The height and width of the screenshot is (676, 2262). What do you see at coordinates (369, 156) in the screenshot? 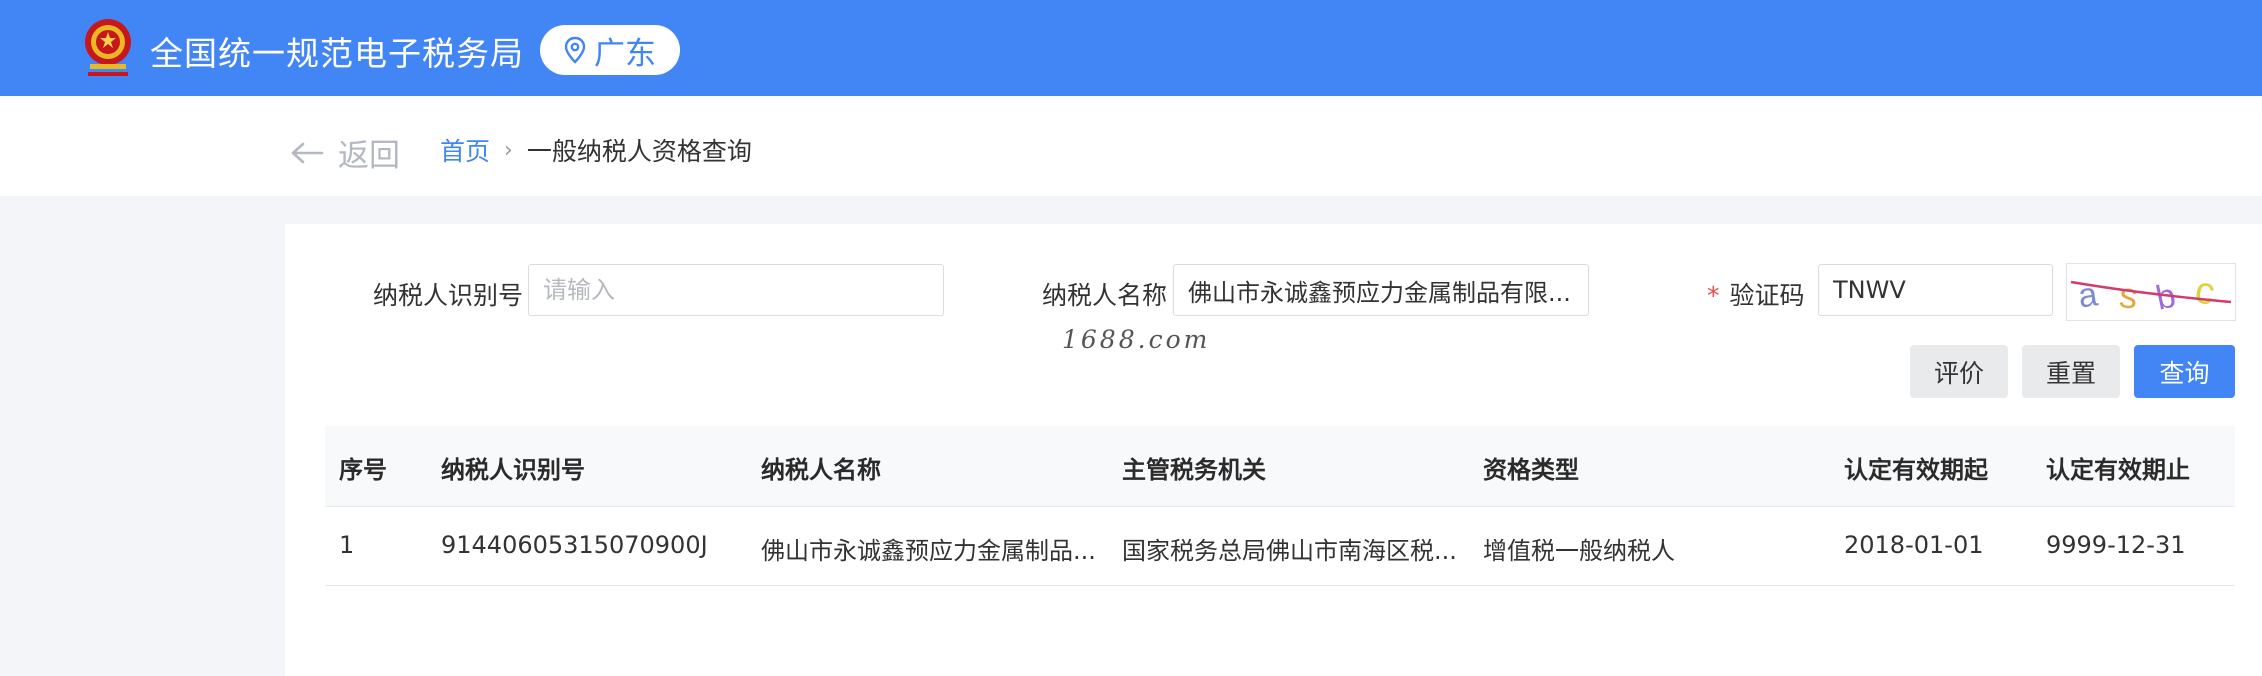
I see `back-label: 返回` at bounding box center [369, 156].